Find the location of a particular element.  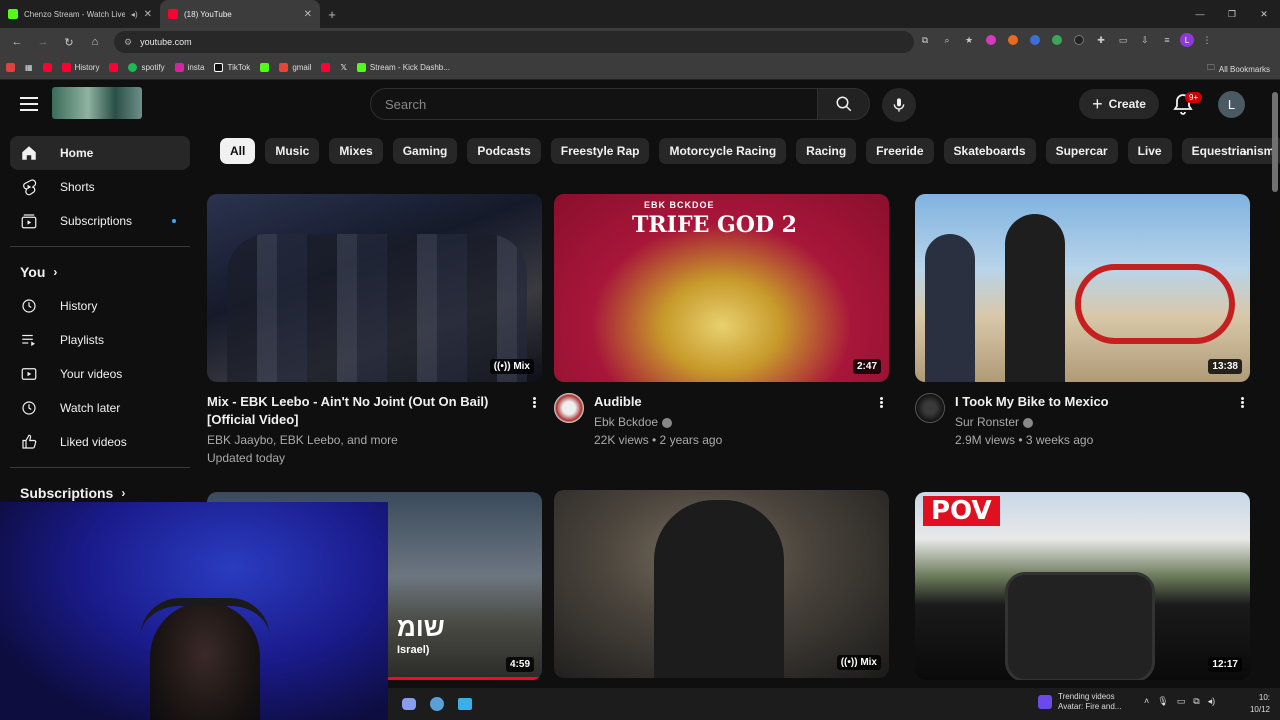

minimize-icon: — is located at coordinates (1200, 14).